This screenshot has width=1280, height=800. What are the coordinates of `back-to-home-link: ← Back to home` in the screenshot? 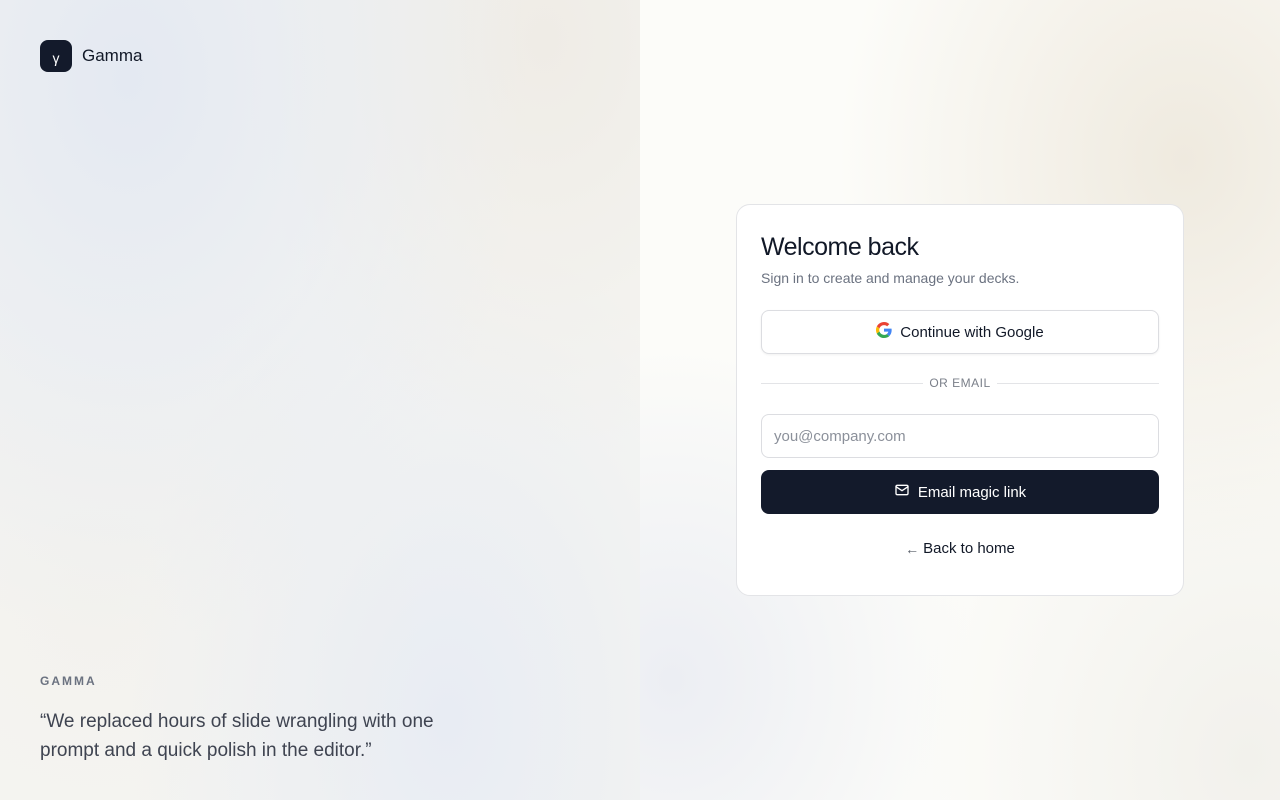 It's located at (960, 548).